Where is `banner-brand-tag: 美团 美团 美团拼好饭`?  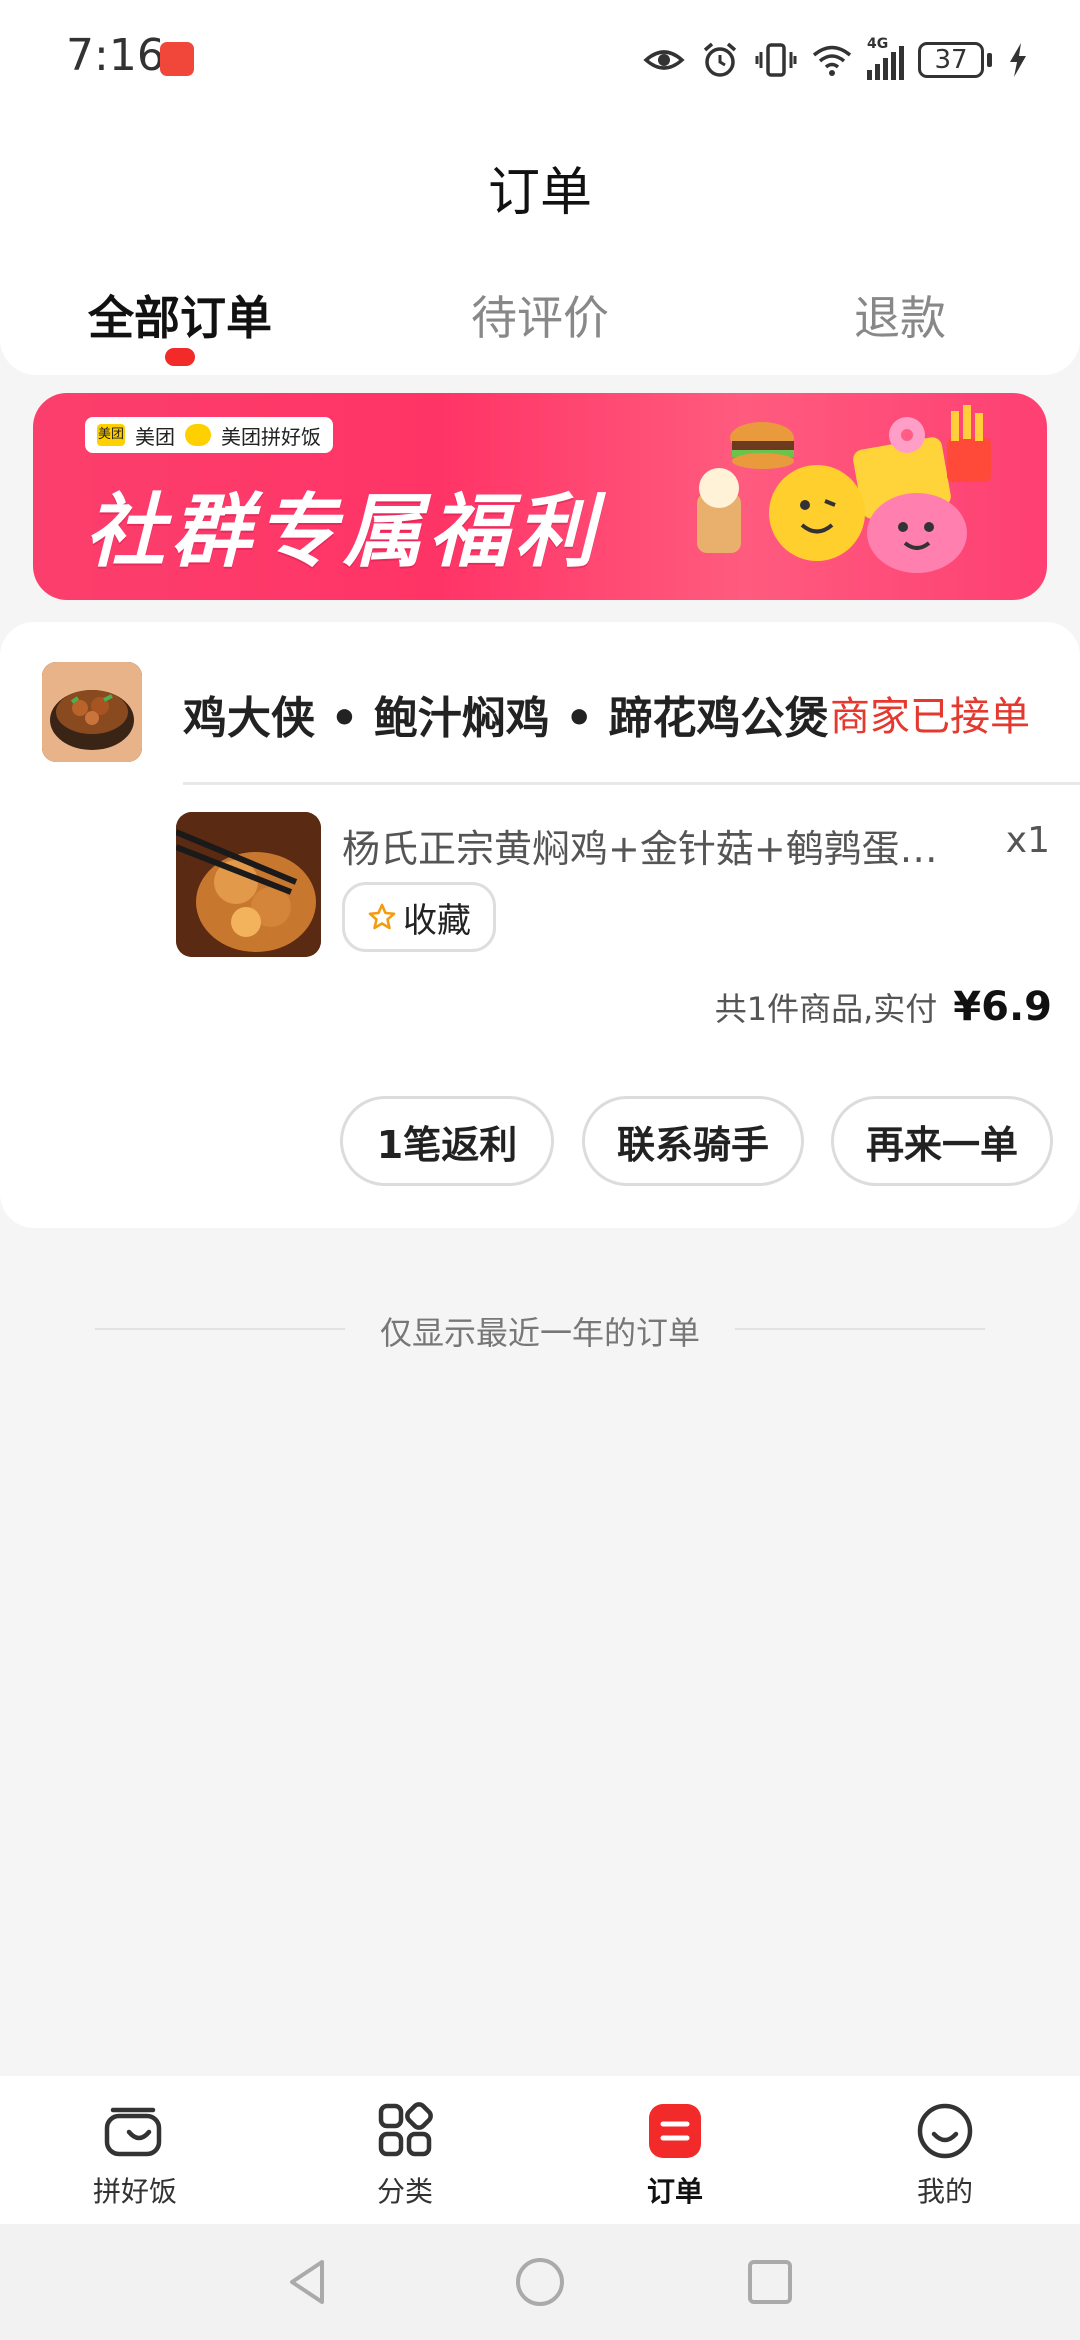
banner-brand-tag: 美团 美团 美团拼好饭 is located at coordinates (209, 435).